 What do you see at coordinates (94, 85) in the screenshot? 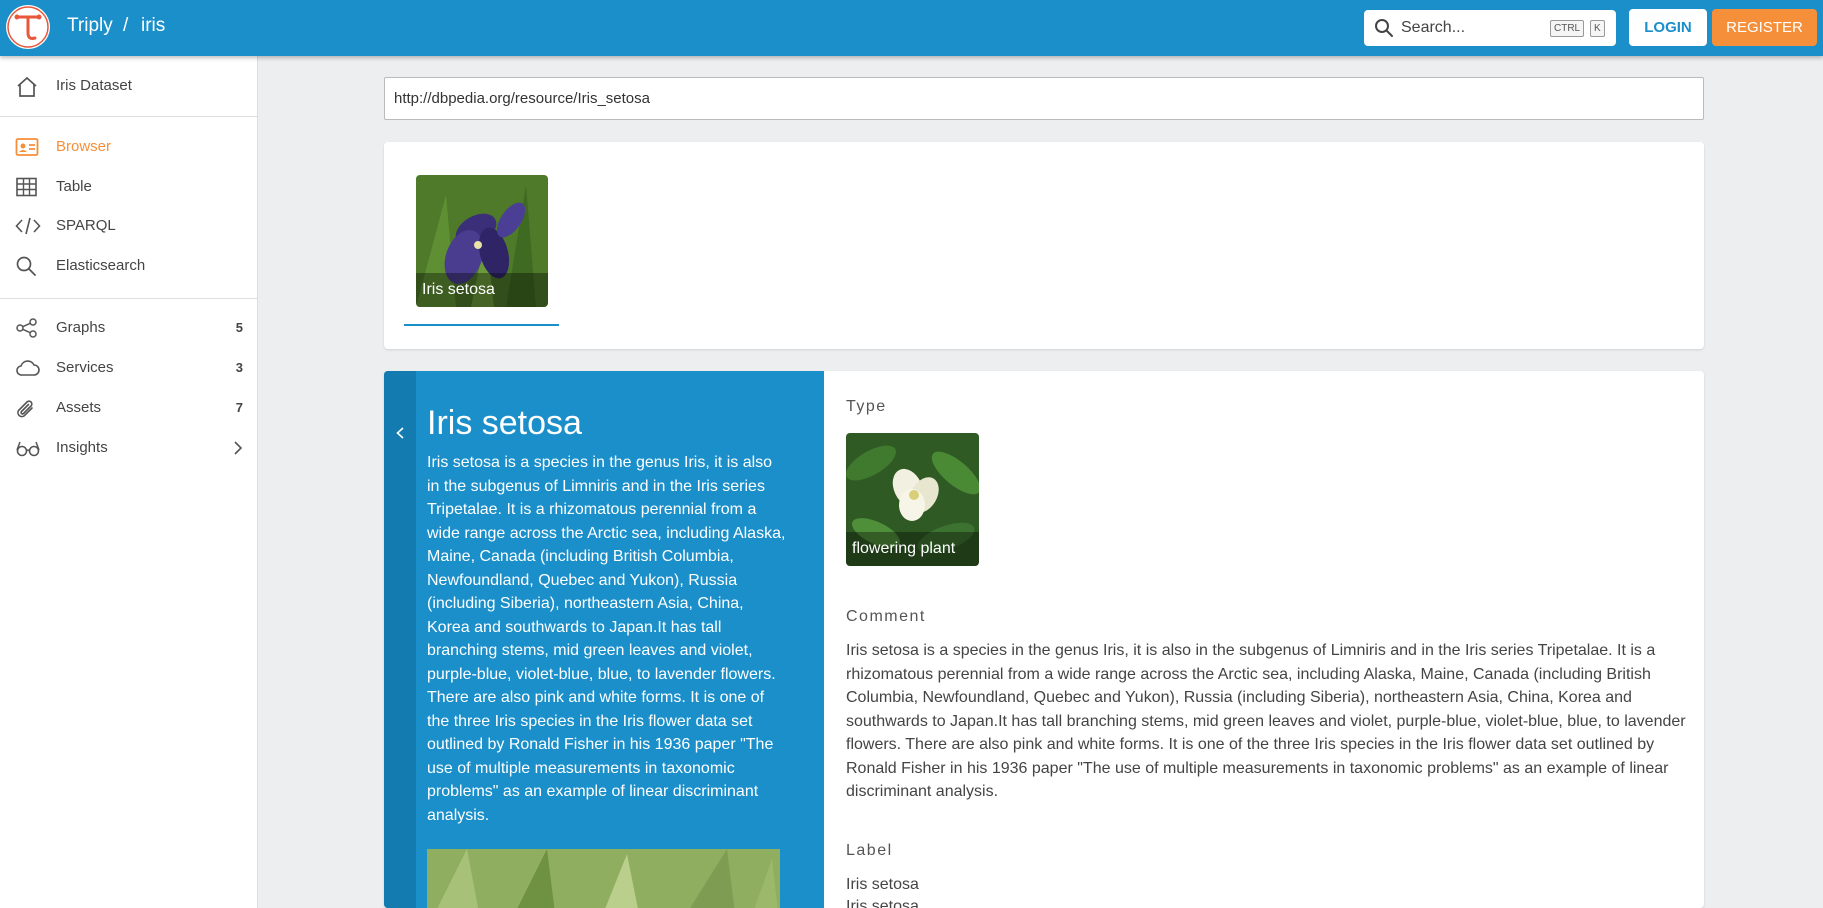
I see `sidebar-item-label: Iris Dataset` at bounding box center [94, 85].